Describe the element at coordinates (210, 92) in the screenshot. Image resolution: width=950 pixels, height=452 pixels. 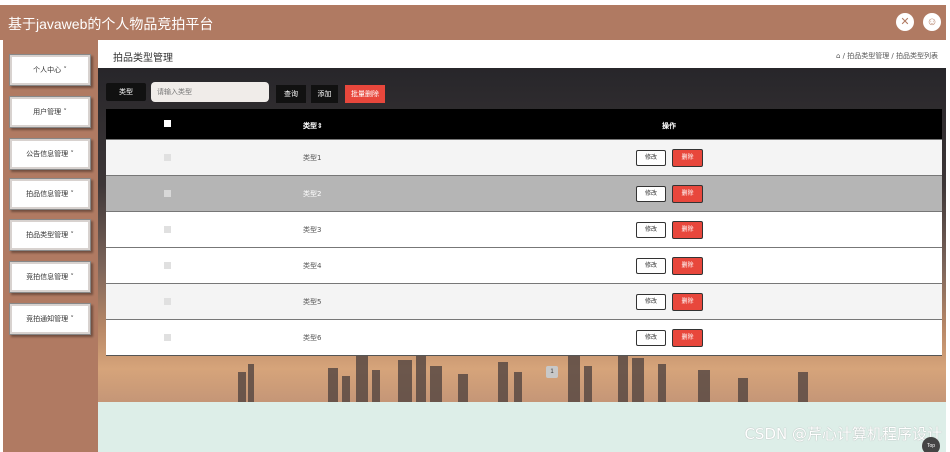
I see `type-search-input` at that location.